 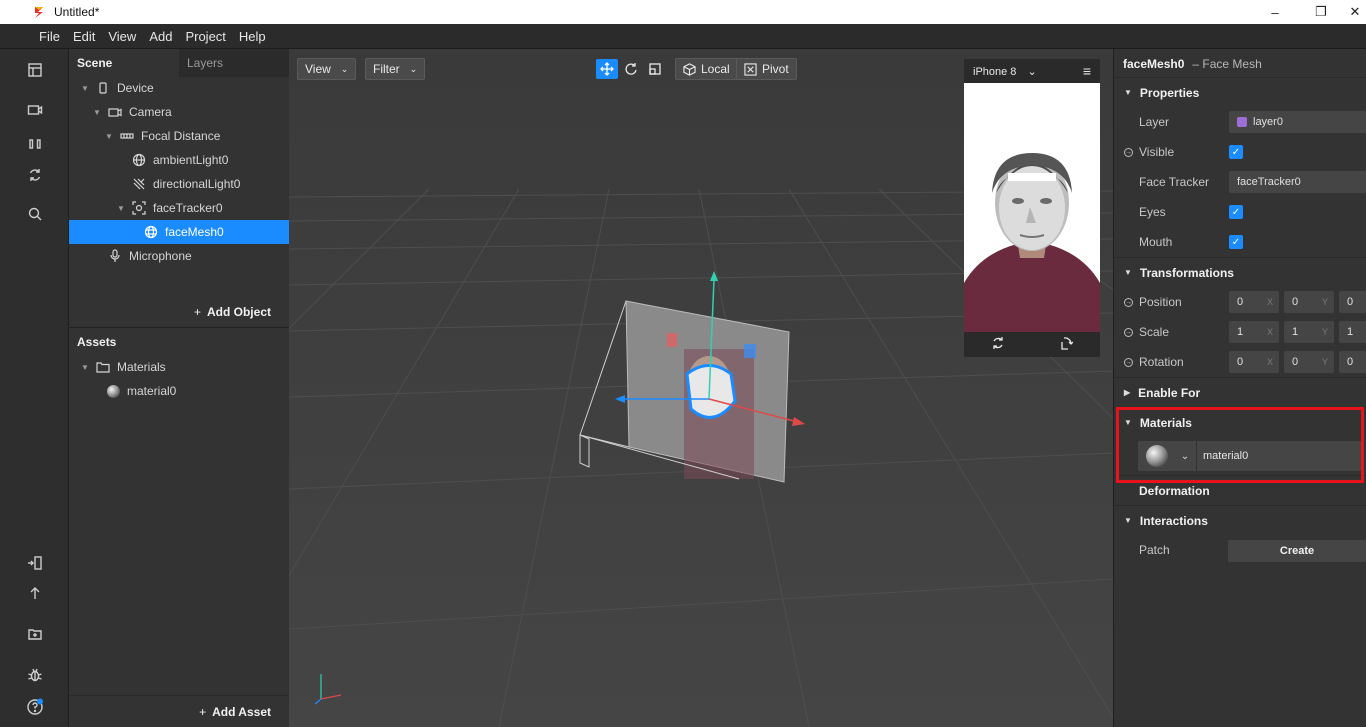 I want to click on tree-item-face-mesh: faceMesh0, so click(x=179, y=232).